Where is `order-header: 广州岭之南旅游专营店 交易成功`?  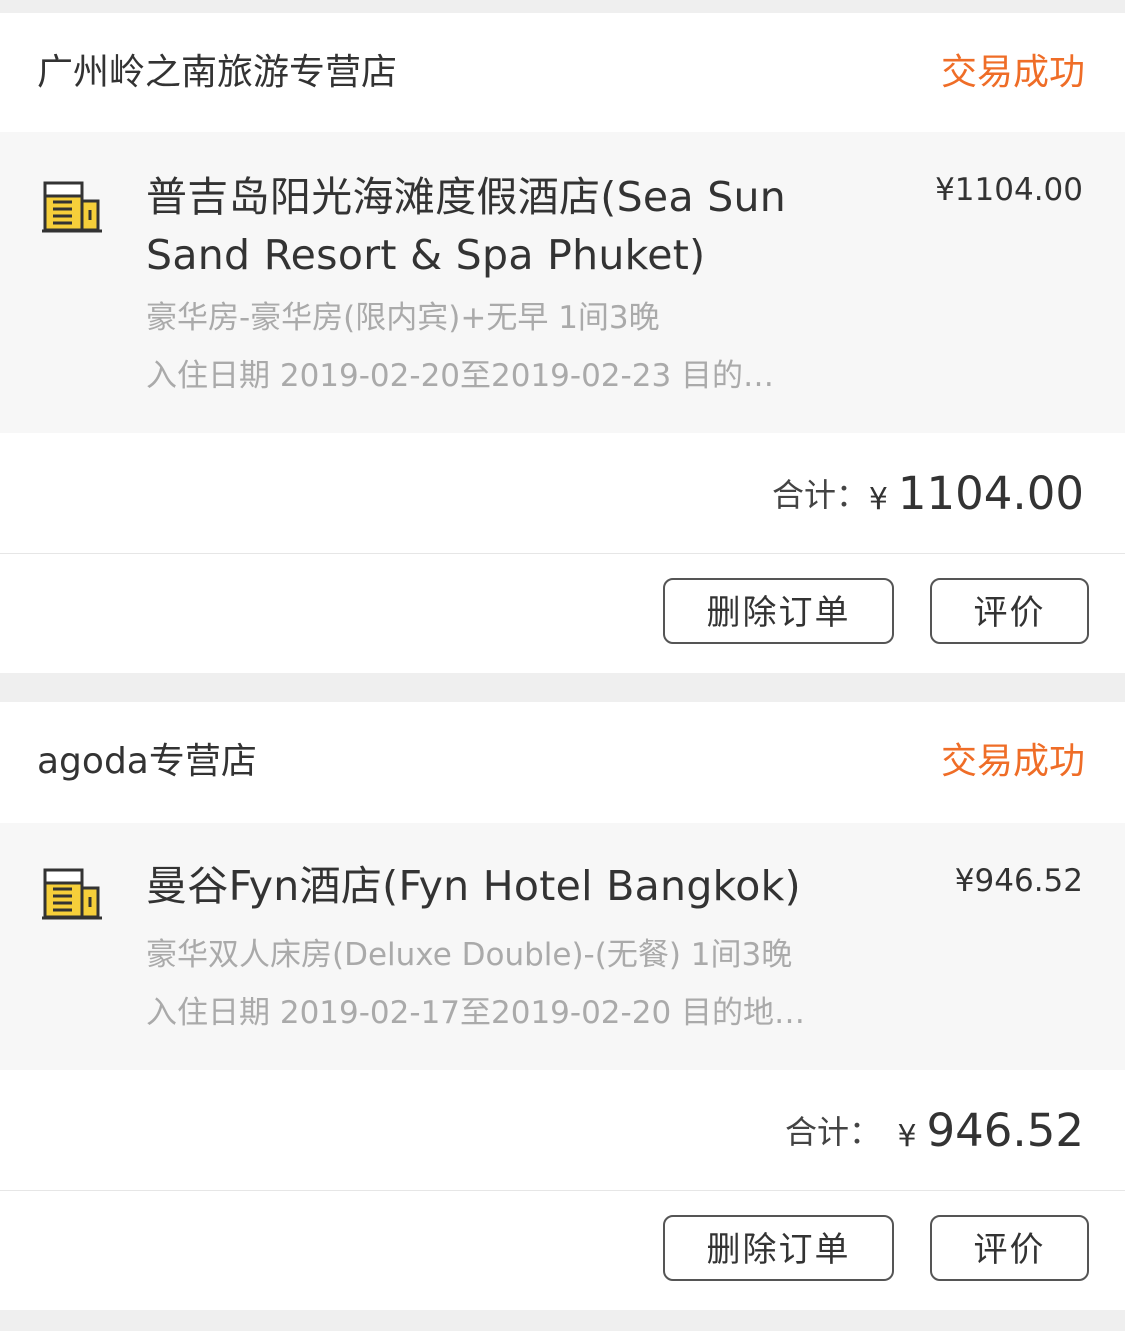
order-header: 广州岭之南旅游专营店 交易成功 is located at coordinates (562, 72).